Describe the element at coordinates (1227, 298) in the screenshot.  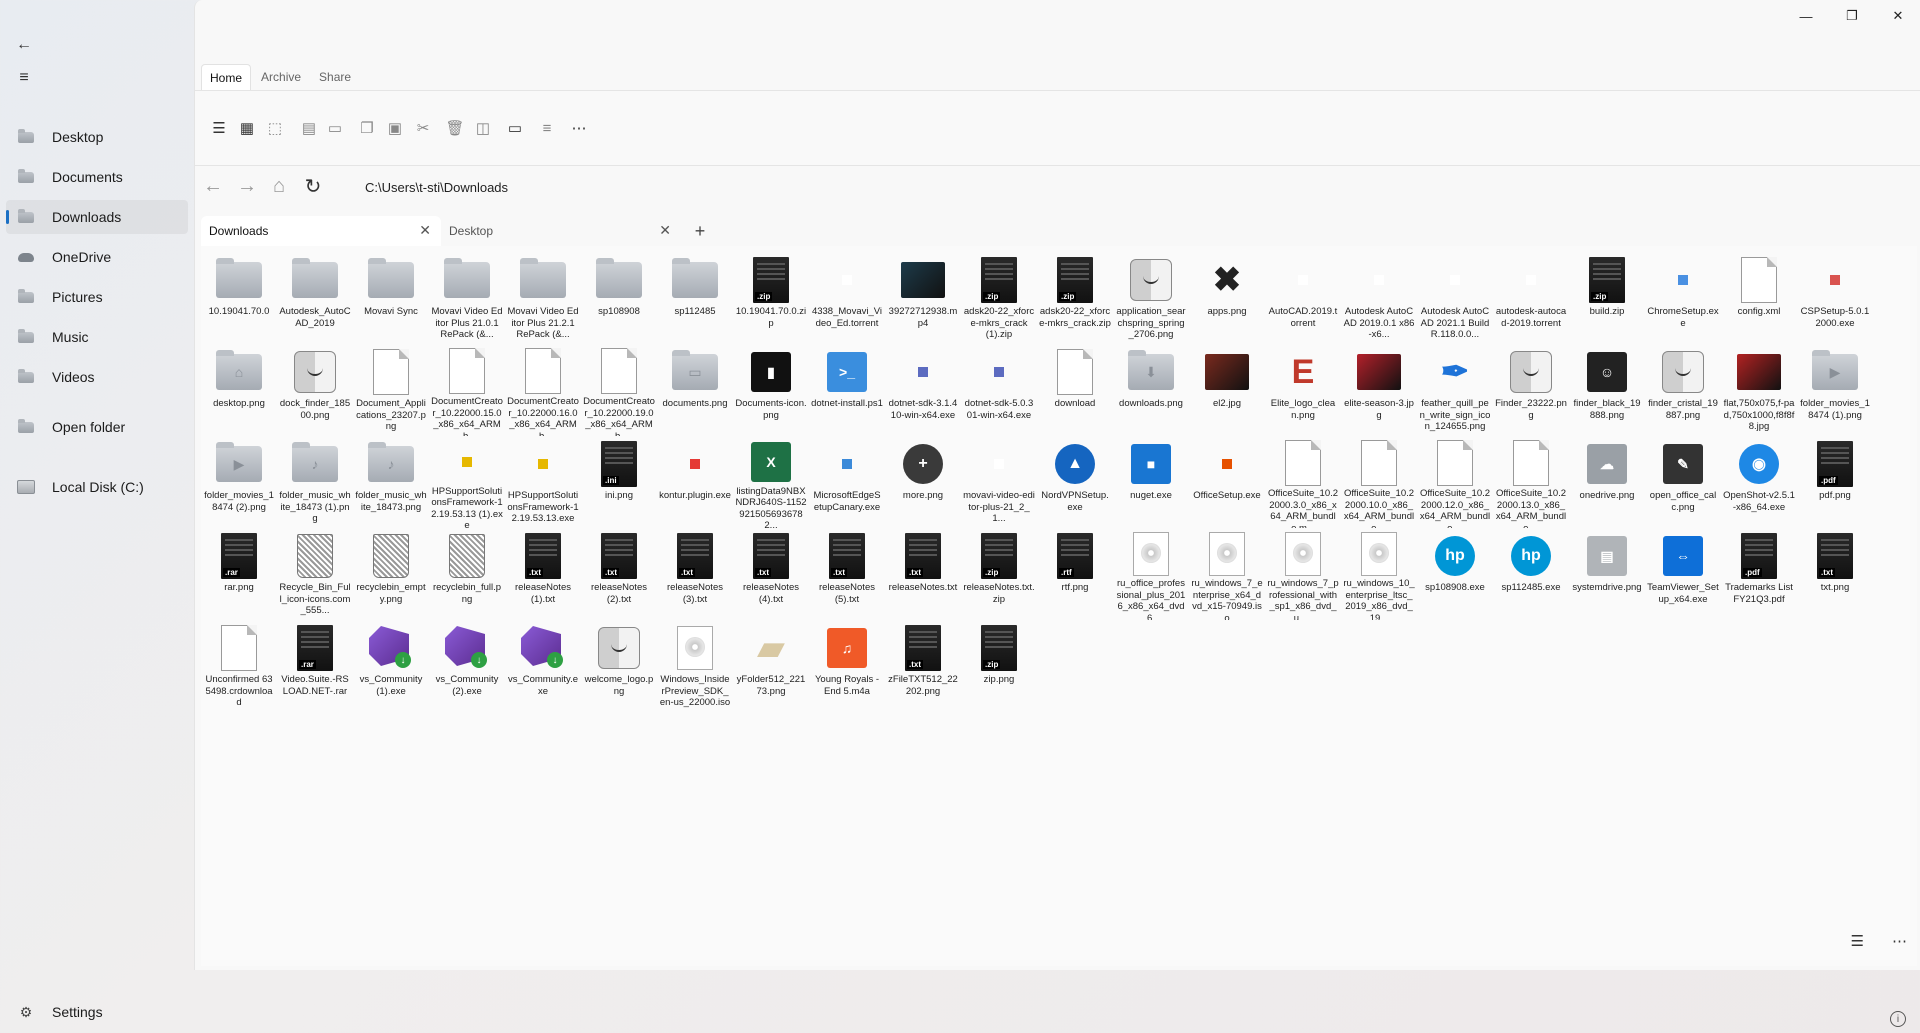
I see `file-item: ✖ apps.png` at that location.